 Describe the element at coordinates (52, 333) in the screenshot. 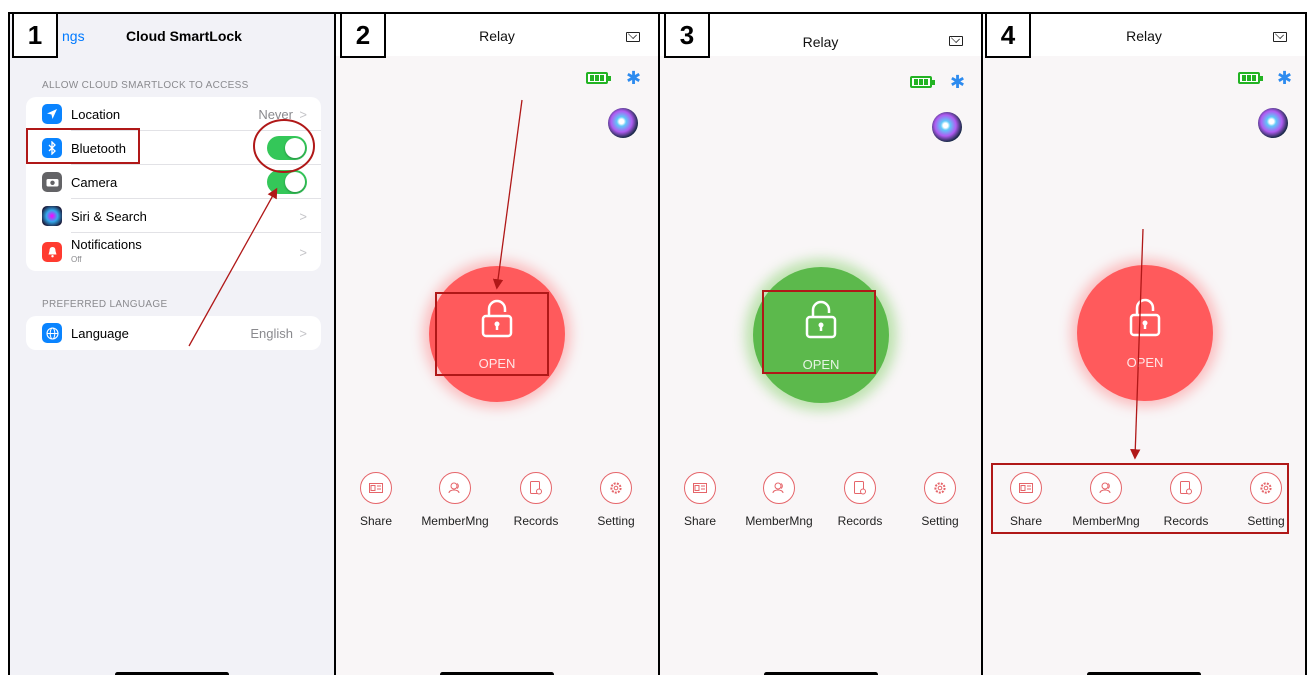

I see `globe-icon` at that location.